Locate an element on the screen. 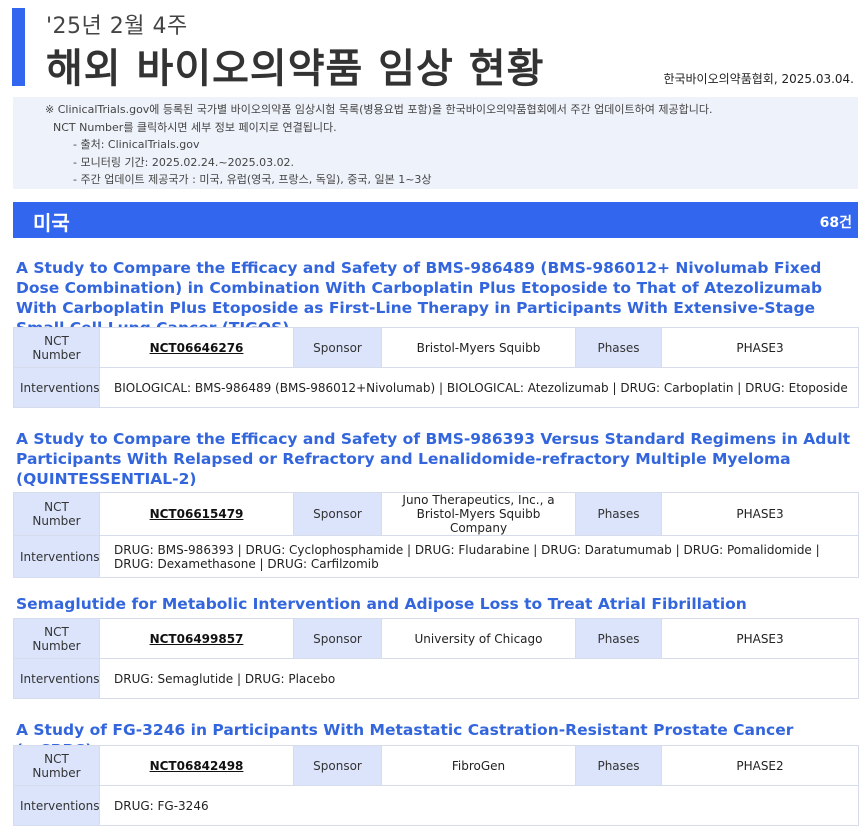 The image size is (860, 835). sponsor-value: FibroGen is located at coordinates (478, 765).